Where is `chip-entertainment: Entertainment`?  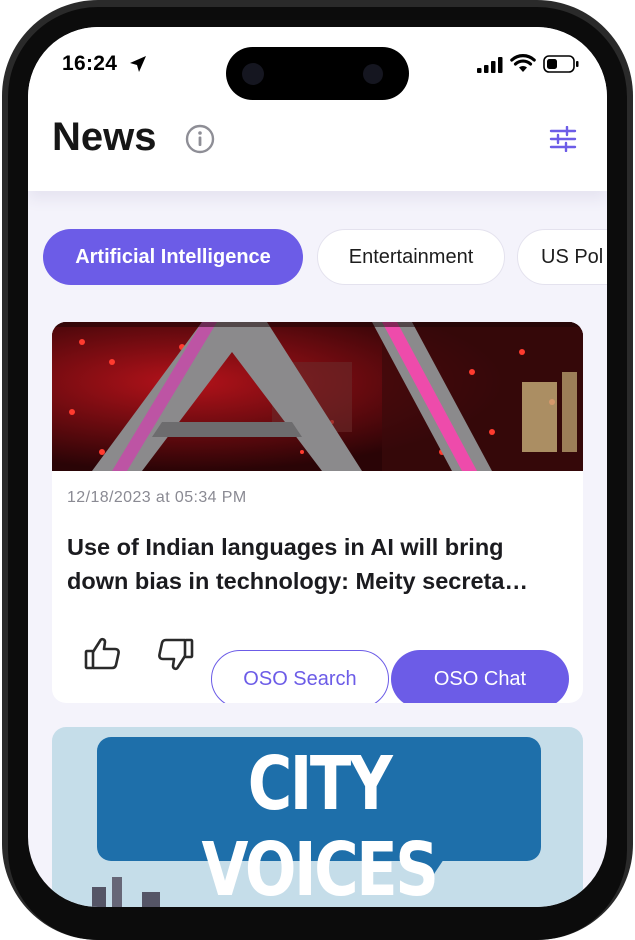
chip-entertainment: Entertainment is located at coordinates (411, 257).